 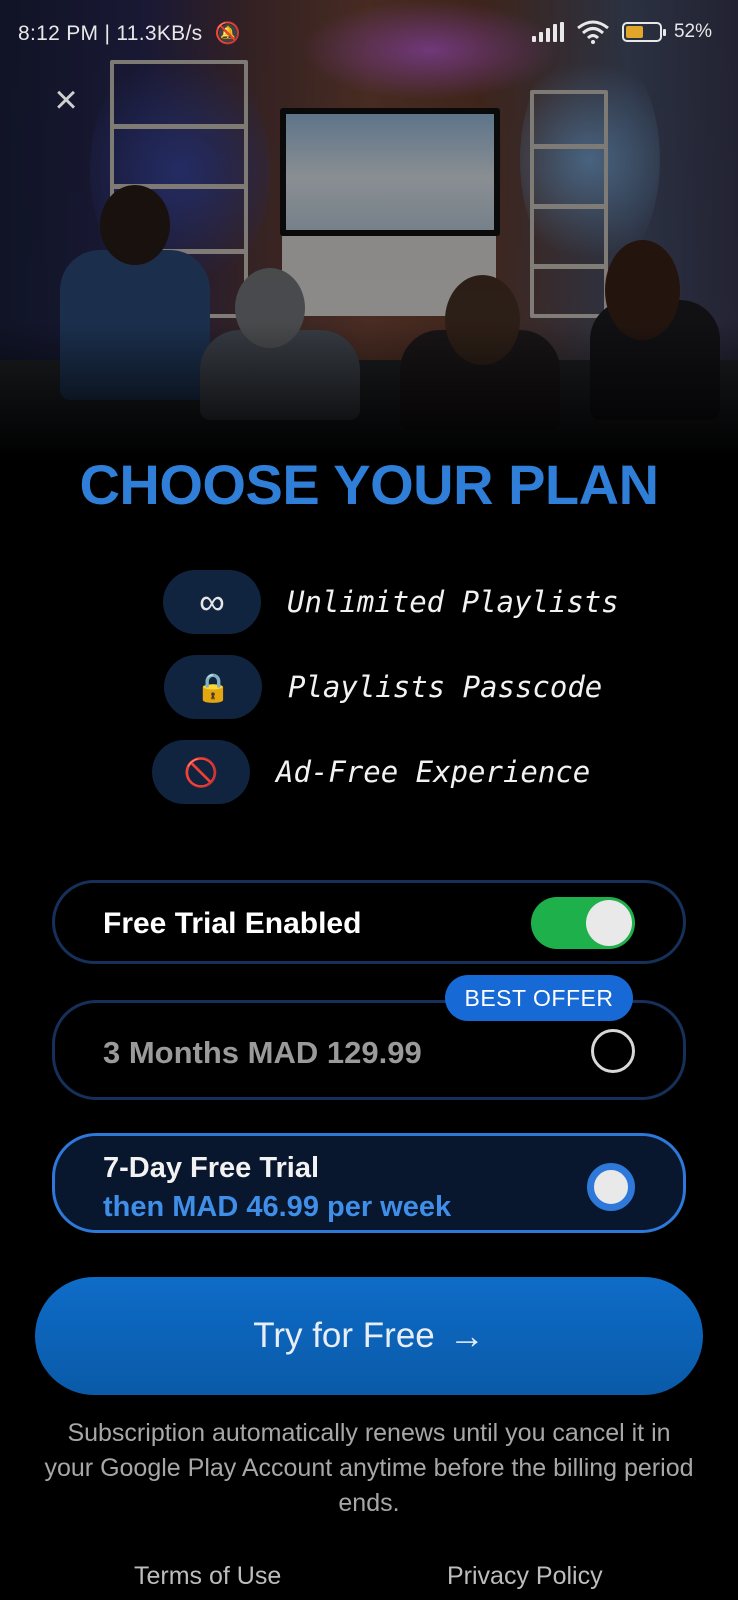 I want to click on feature-unlimited-playlists: ∞ Unlimited Playlists, so click(x=391, y=602).